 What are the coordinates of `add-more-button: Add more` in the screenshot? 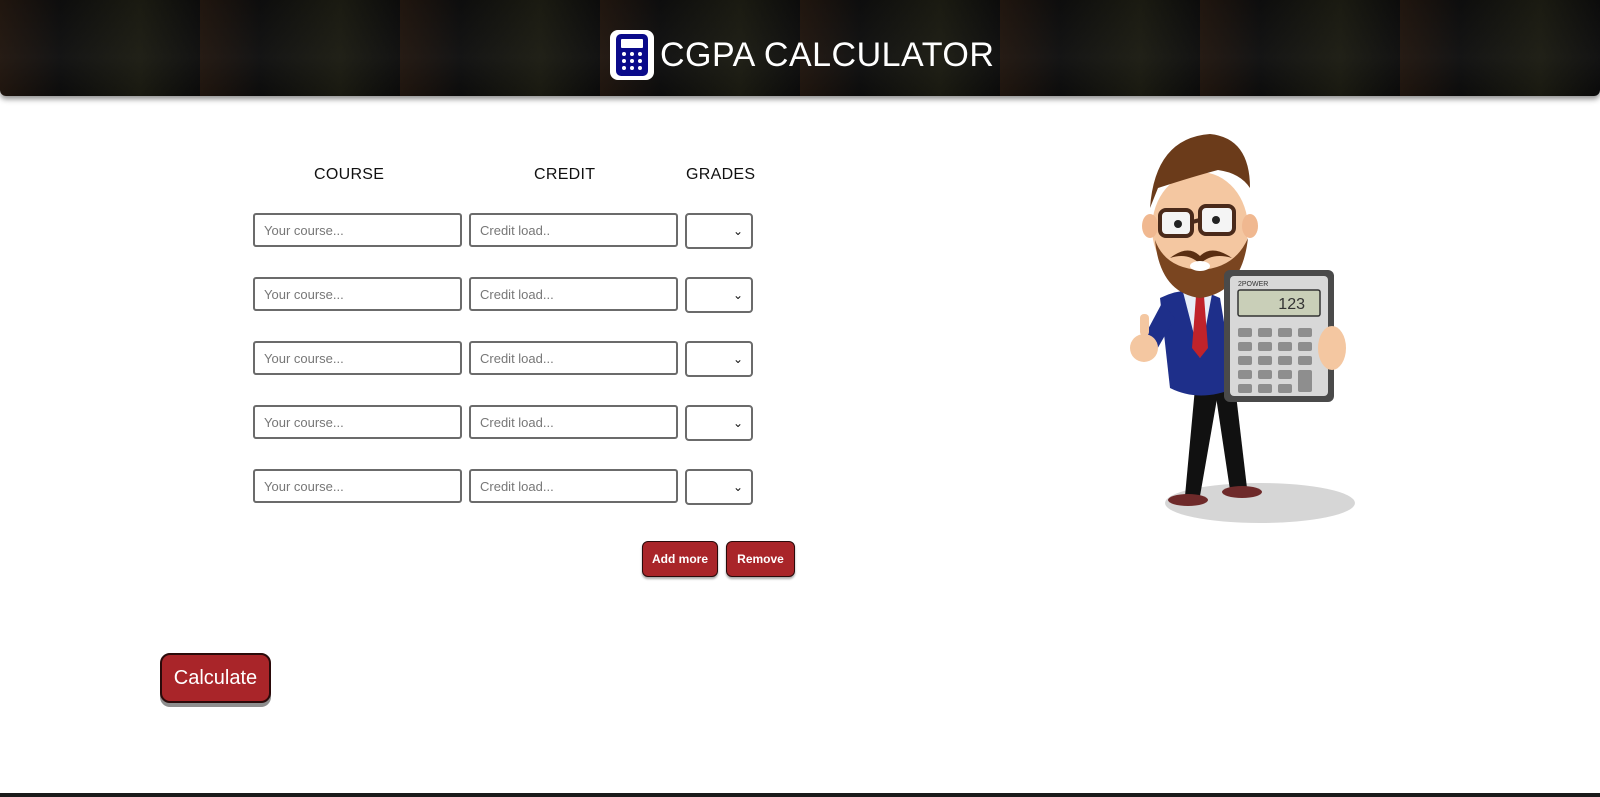 It's located at (680, 559).